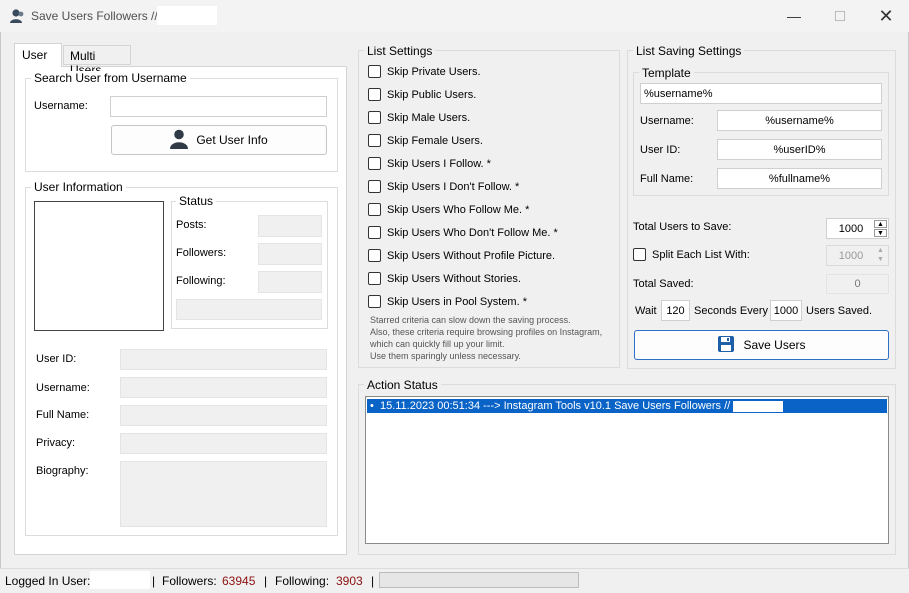 Image resolution: width=909 pixels, height=593 pixels. Describe the element at coordinates (726, 345) in the screenshot. I see `floppy-disk-icon` at that location.